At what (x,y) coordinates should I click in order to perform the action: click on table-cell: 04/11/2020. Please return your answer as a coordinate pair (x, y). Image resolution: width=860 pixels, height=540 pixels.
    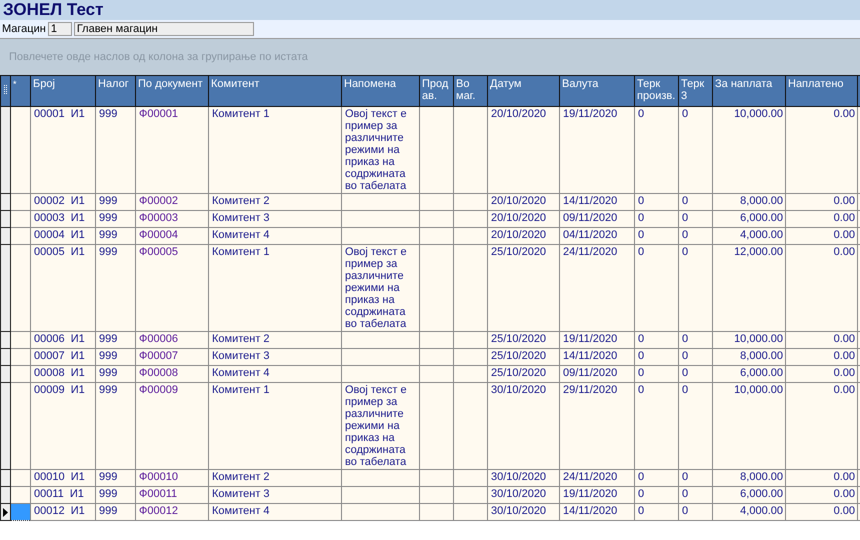
    Looking at the image, I should click on (597, 236).